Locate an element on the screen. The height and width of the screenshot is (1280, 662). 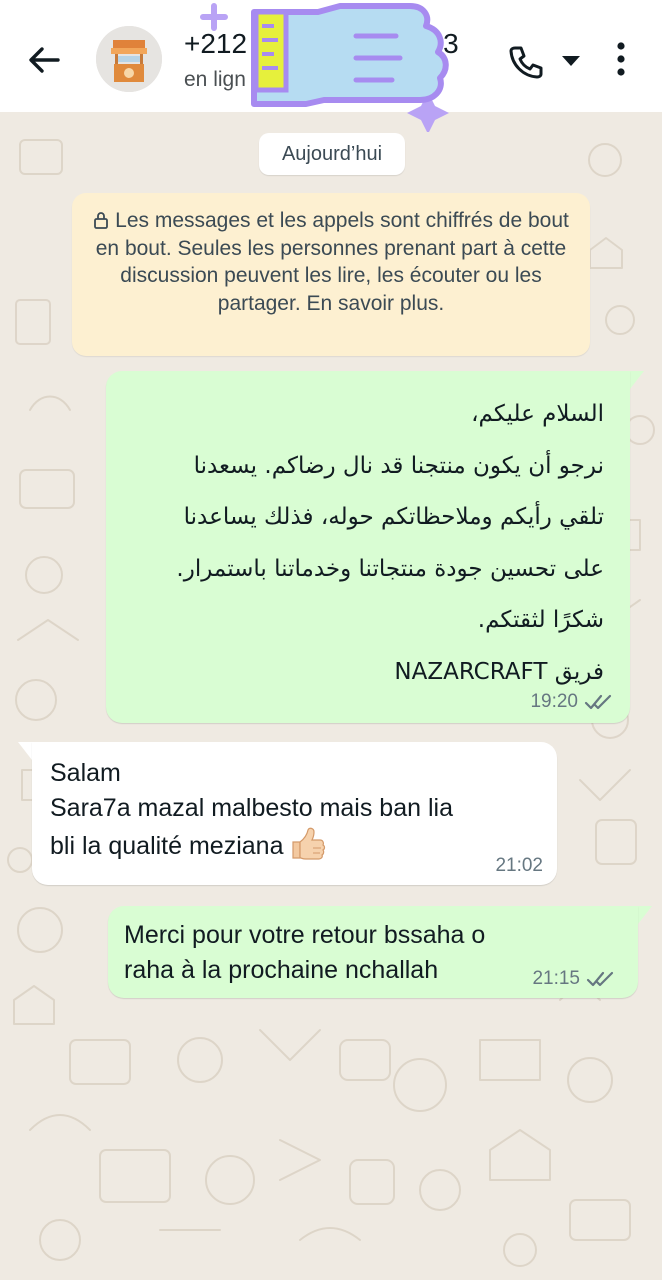
caret-down-icon is located at coordinates (571, 61).